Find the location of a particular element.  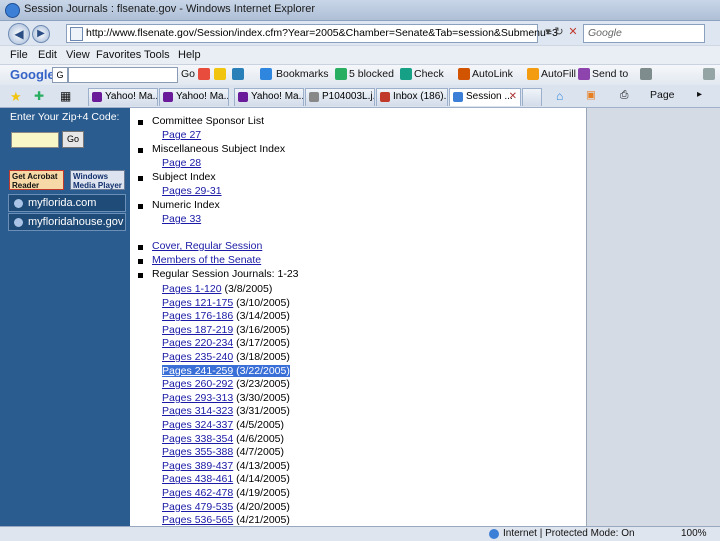

refresh-icon: ↻ is located at coordinates (559, 32).